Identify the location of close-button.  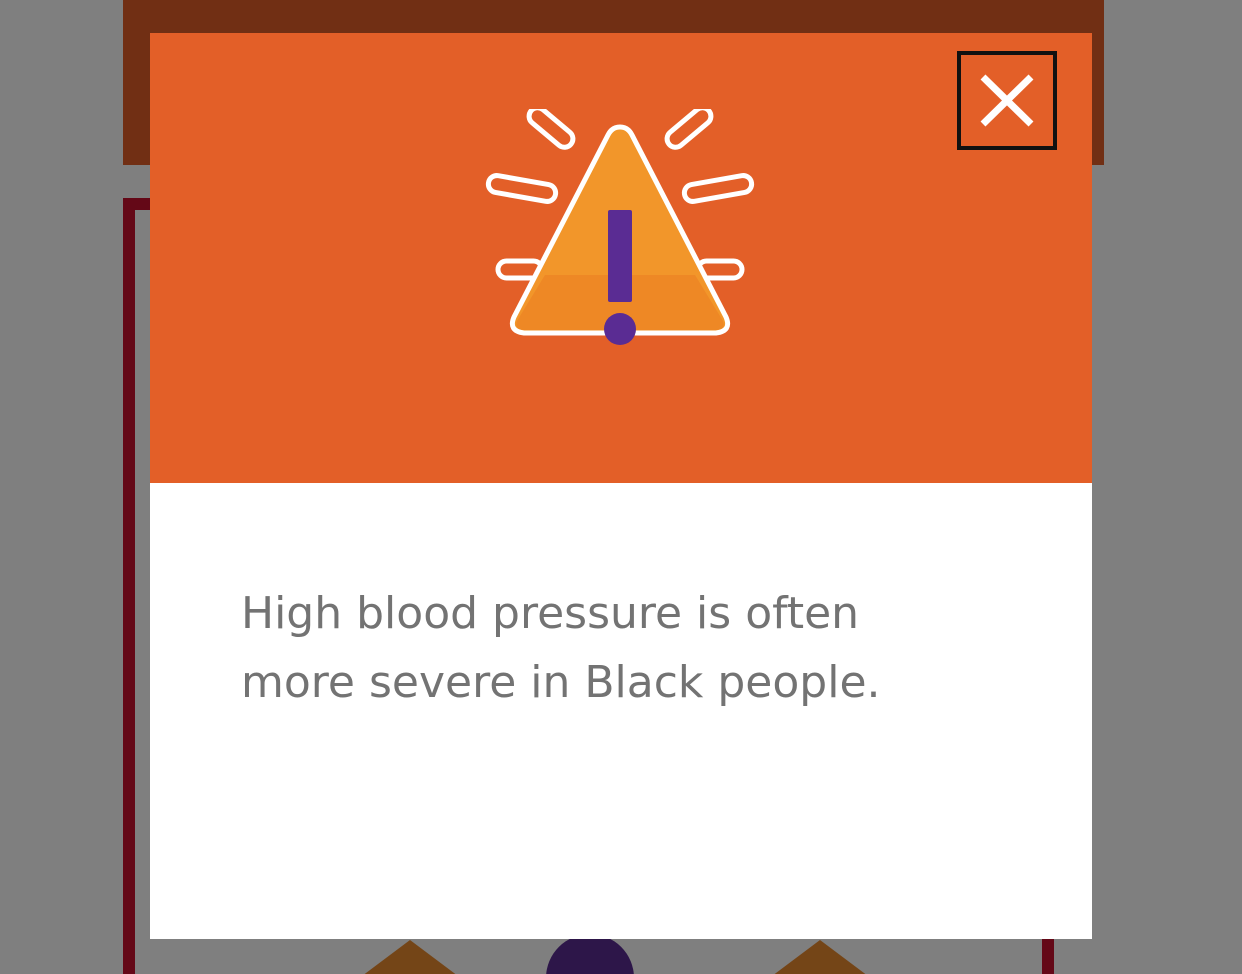
(1007, 100).